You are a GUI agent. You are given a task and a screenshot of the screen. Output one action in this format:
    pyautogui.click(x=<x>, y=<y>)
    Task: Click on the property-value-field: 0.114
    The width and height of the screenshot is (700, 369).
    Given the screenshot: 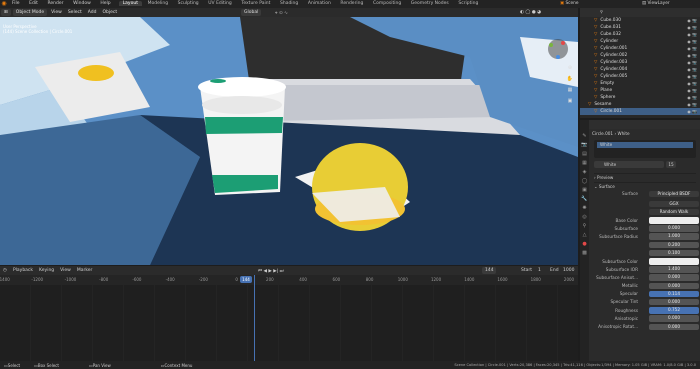 What is the action you would take?
    pyautogui.click(x=674, y=294)
    